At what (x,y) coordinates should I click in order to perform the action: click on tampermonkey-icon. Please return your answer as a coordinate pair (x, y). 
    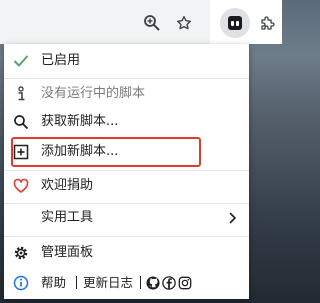
    Looking at the image, I should click on (235, 23).